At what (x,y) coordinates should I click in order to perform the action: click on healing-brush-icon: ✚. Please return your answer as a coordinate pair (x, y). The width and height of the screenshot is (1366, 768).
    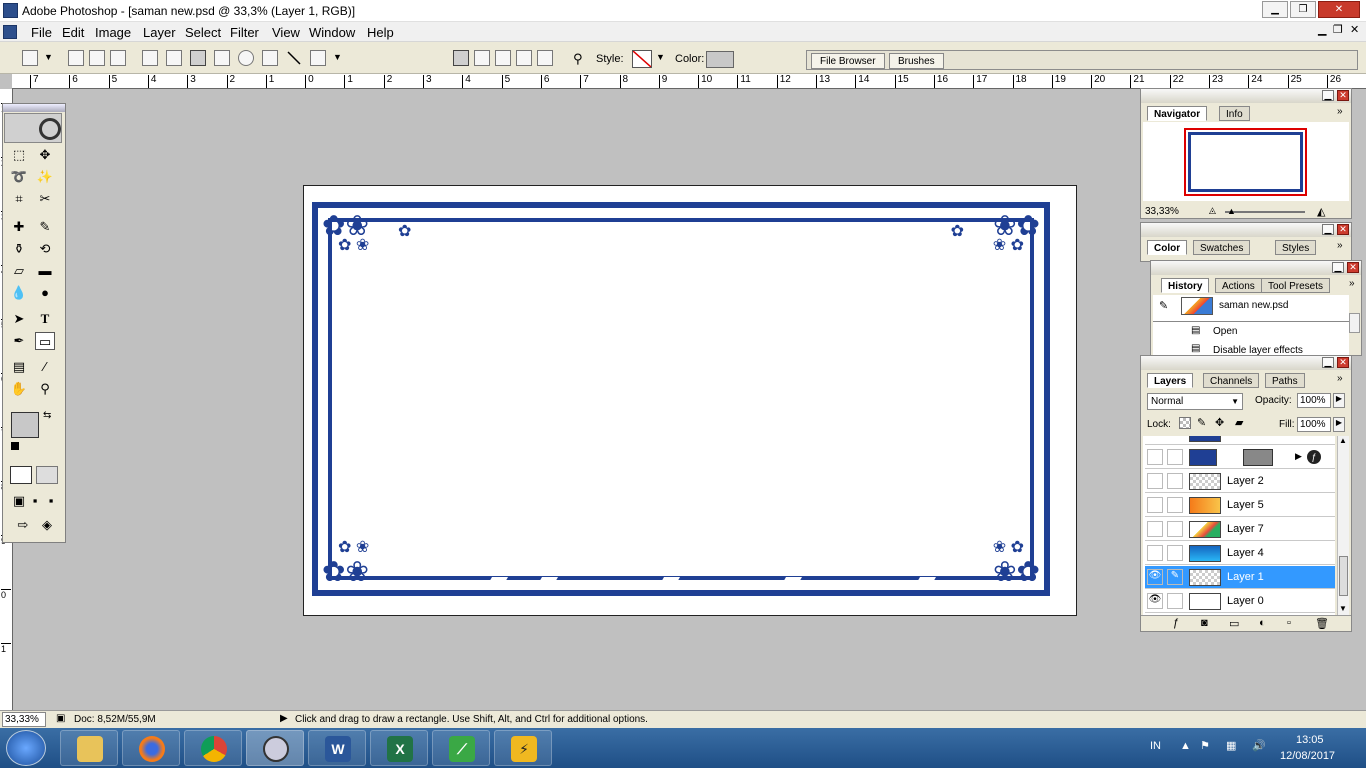
    Looking at the image, I should click on (19, 227).